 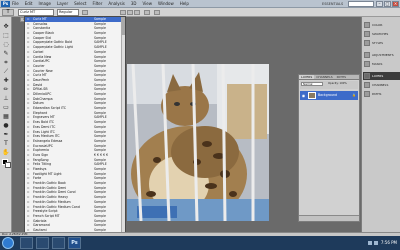 What do you see at coordinates (381, 43) in the screenshot?
I see `dock-styles: STYLES` at bounding box center [381, 43].